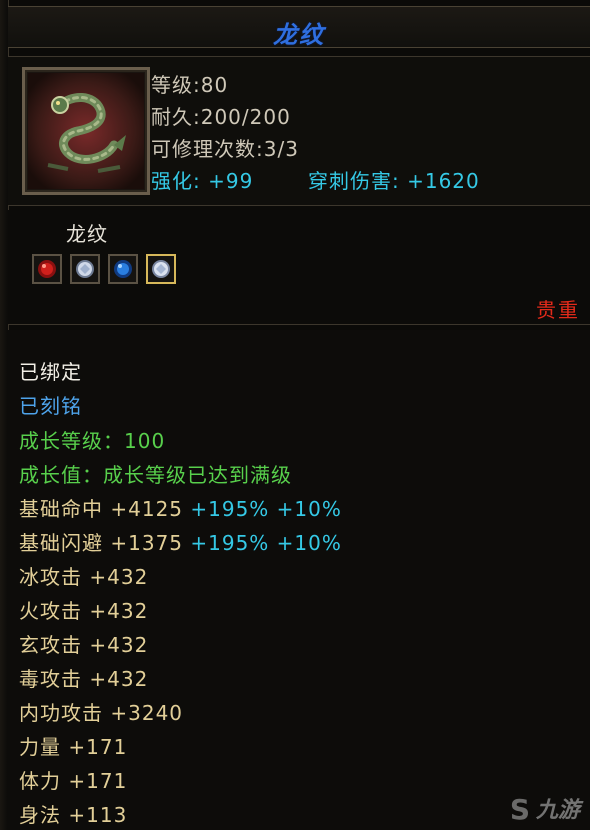 This screenshot has height=830, width=590. Describe the element at coordinates (73, 781) in the screenshot. I see `stamina-stat: 体力 +171` at that location.